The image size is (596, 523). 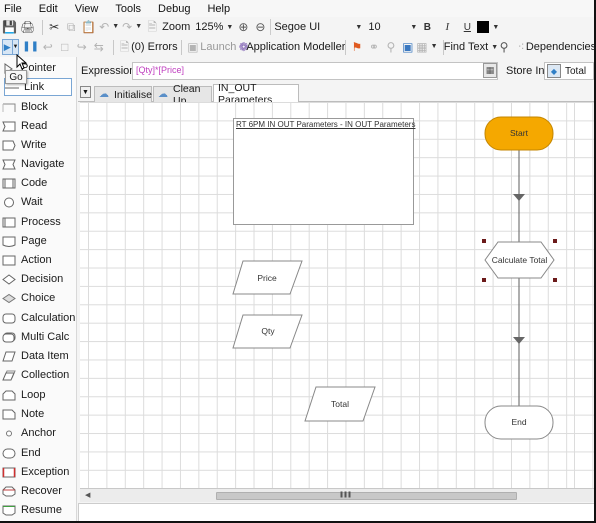 What do you see at coordinates (447, 27) in the screenshot?
I see `italic-button: I` at bounding box center [447, 27].